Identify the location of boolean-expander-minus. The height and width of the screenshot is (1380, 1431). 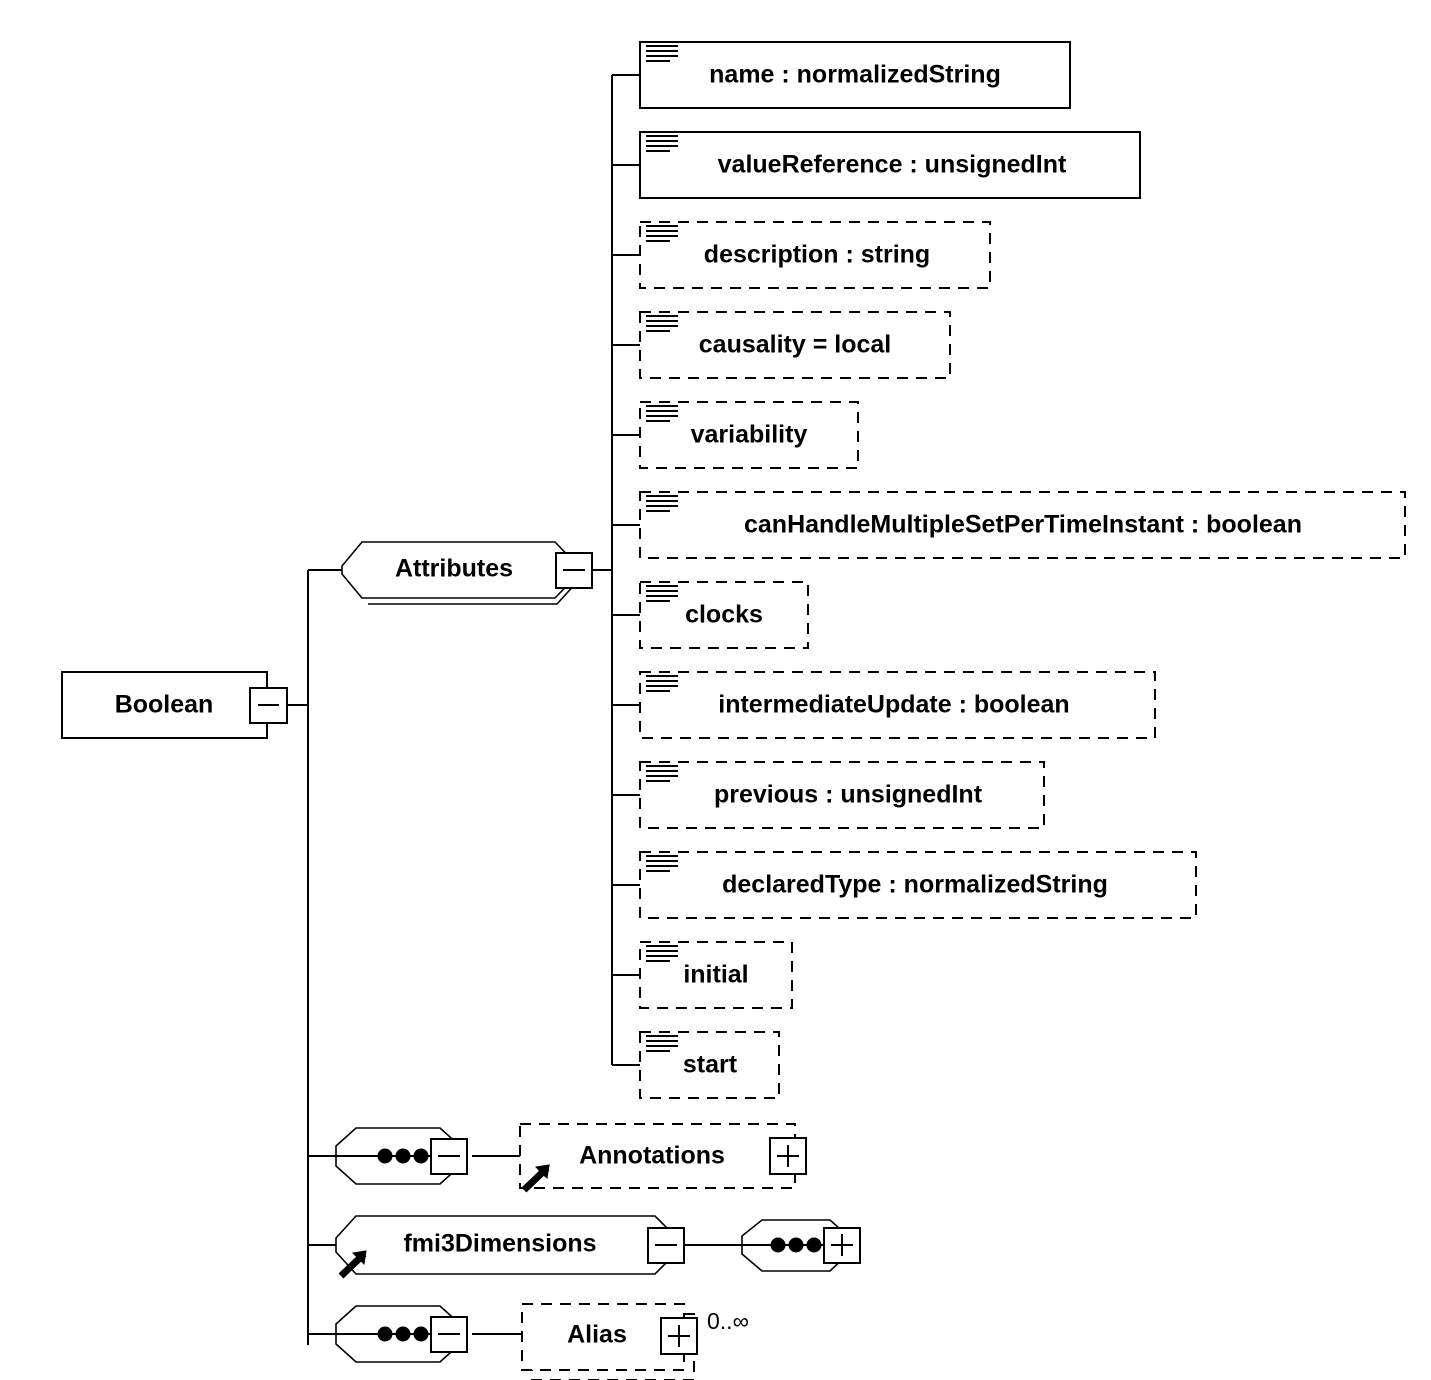
(268, 705).